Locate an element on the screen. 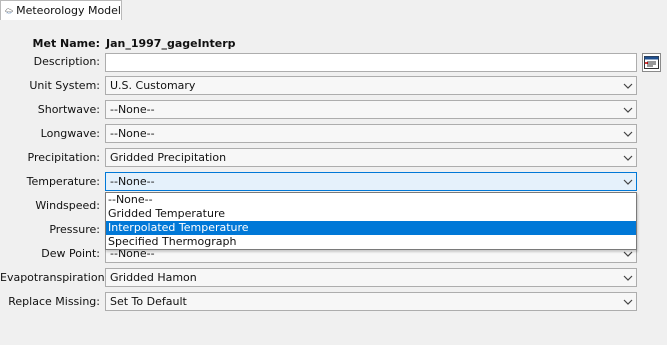  longwave-label: Longwave: is located at coordinates (70, 133).